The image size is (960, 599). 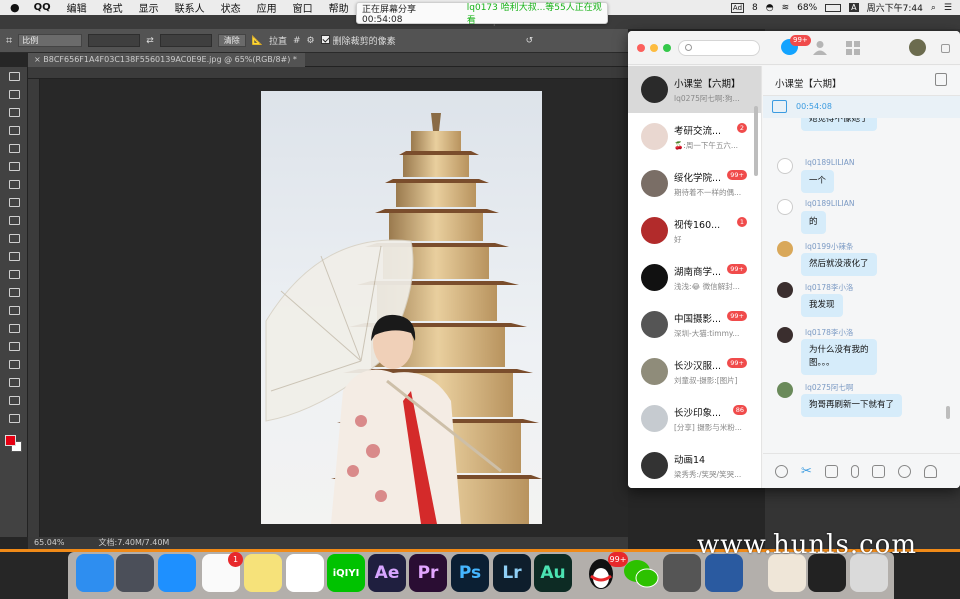 What do you see at coordinates (10, 440) in the screenshot?
I see `foreground-color-swatch` at bounding box center [10, 440].